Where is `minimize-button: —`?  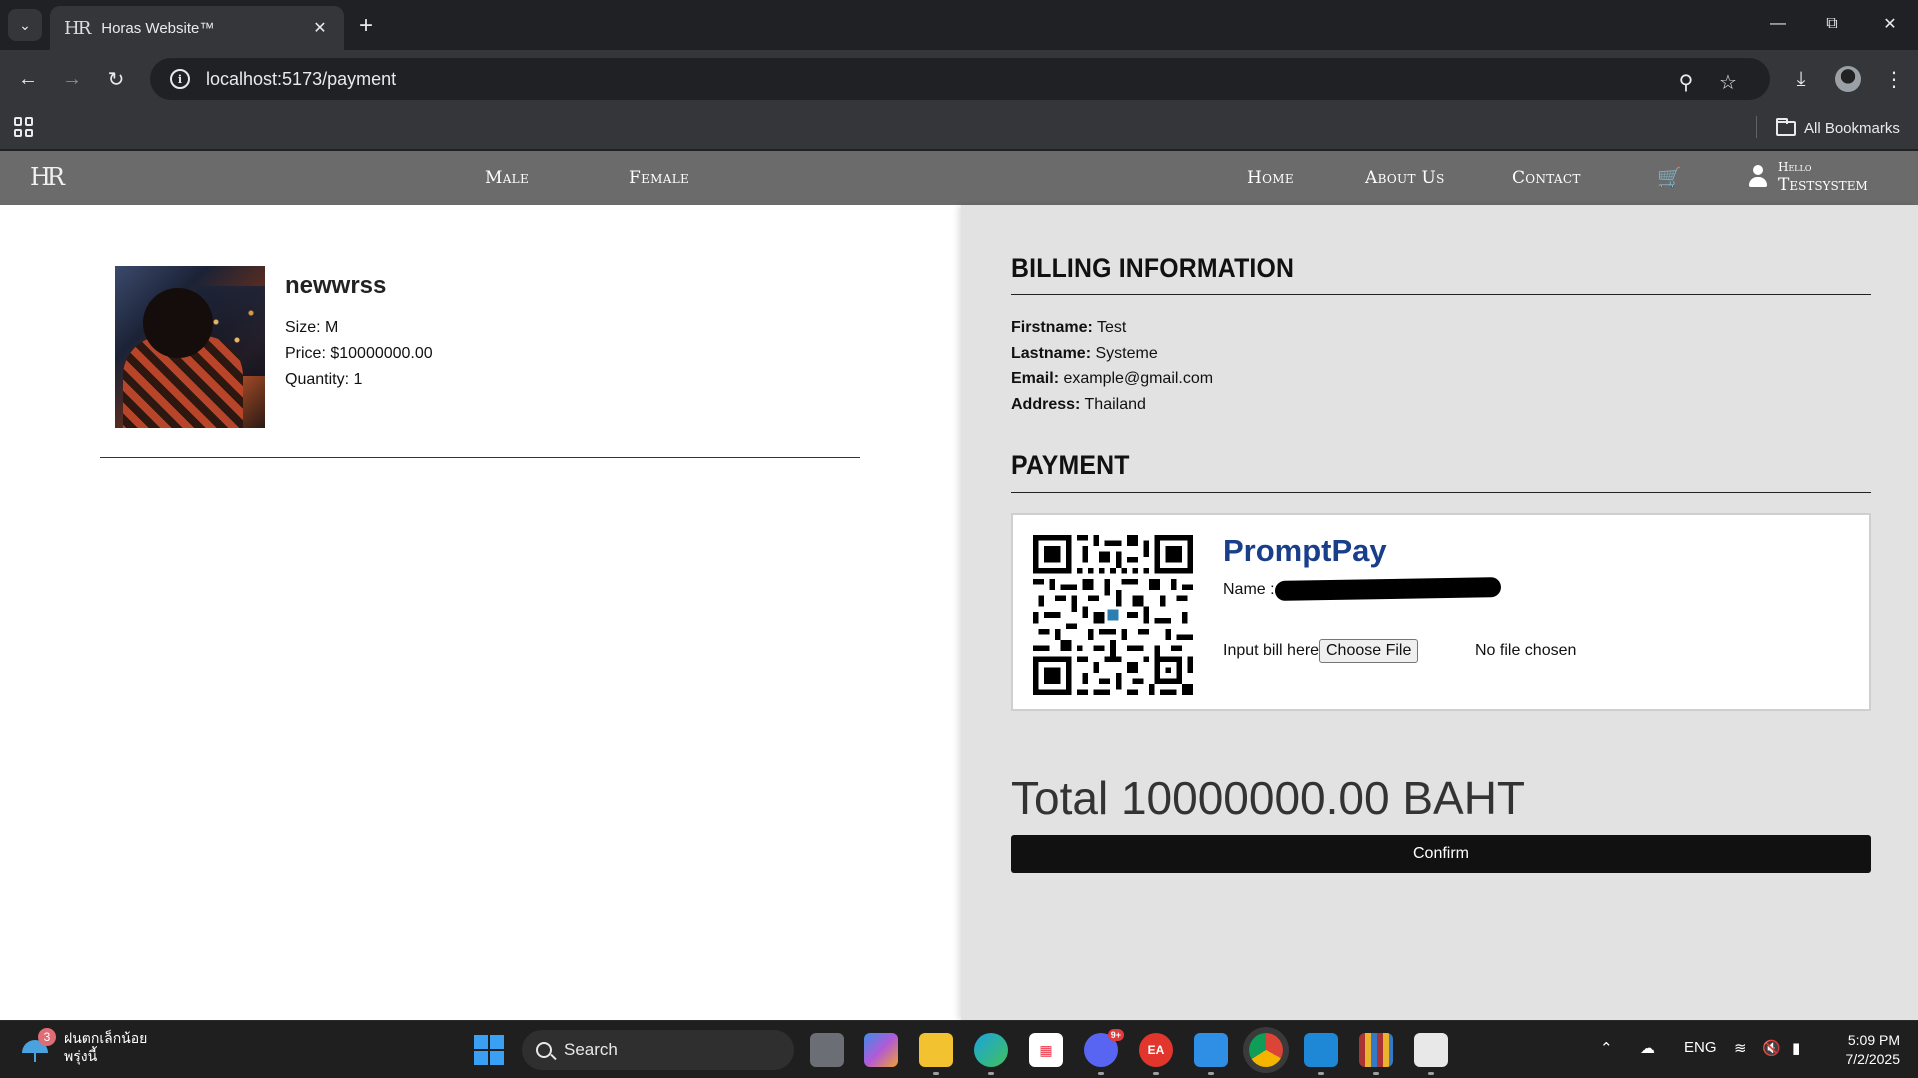
minimize-button: — is located at coordinates (1778, 24).